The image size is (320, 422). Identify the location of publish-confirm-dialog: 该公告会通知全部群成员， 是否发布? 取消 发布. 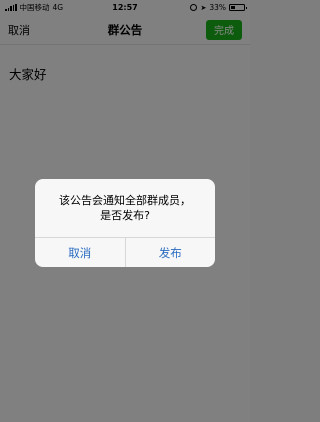
(125, 223).